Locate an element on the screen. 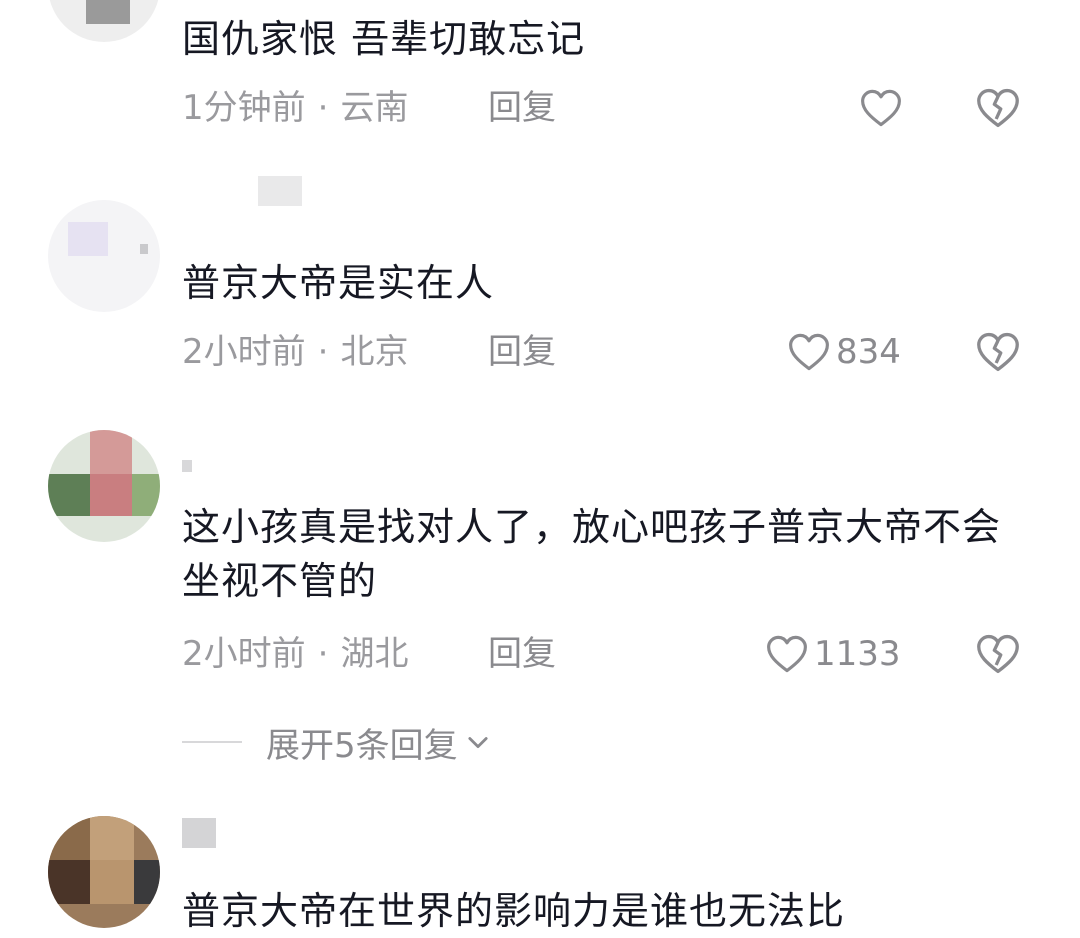  comment-text: 国仇家恨 吾辈切敢忘记 is located at coordinates (384, 39).